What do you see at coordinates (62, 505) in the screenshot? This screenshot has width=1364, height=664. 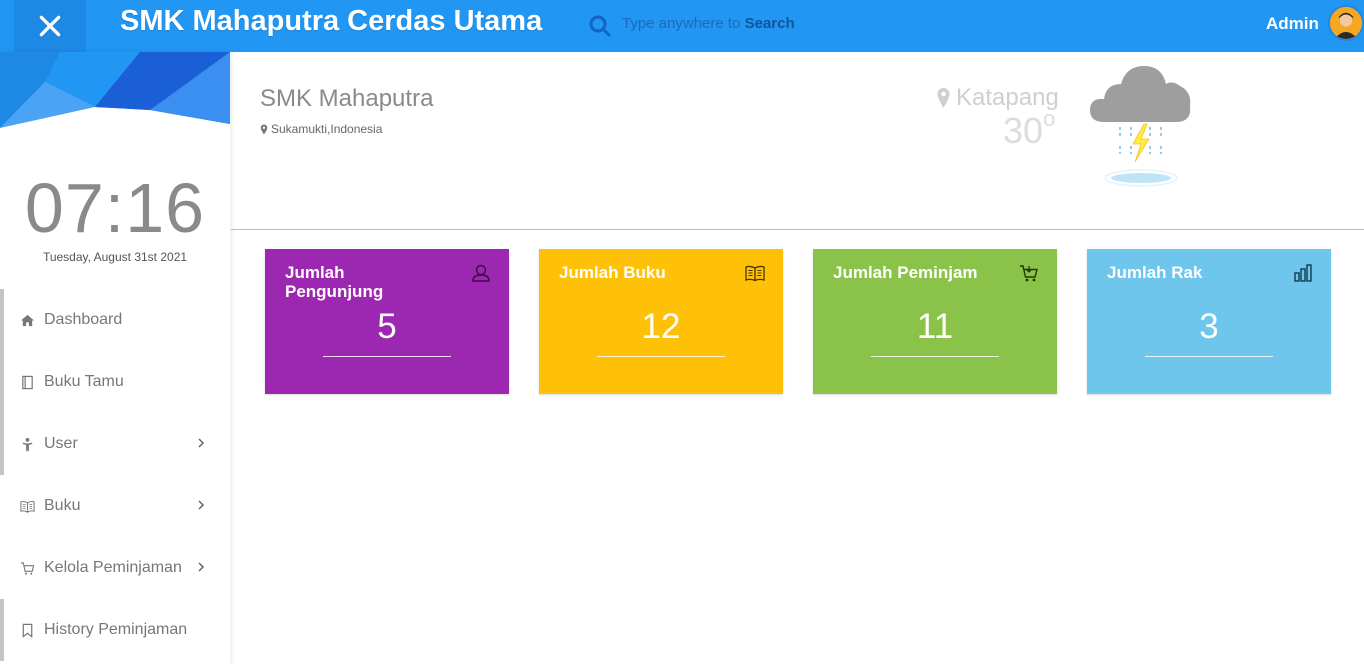 I see `sidebar-item-label: Buku` at bounding box center [62, 505].